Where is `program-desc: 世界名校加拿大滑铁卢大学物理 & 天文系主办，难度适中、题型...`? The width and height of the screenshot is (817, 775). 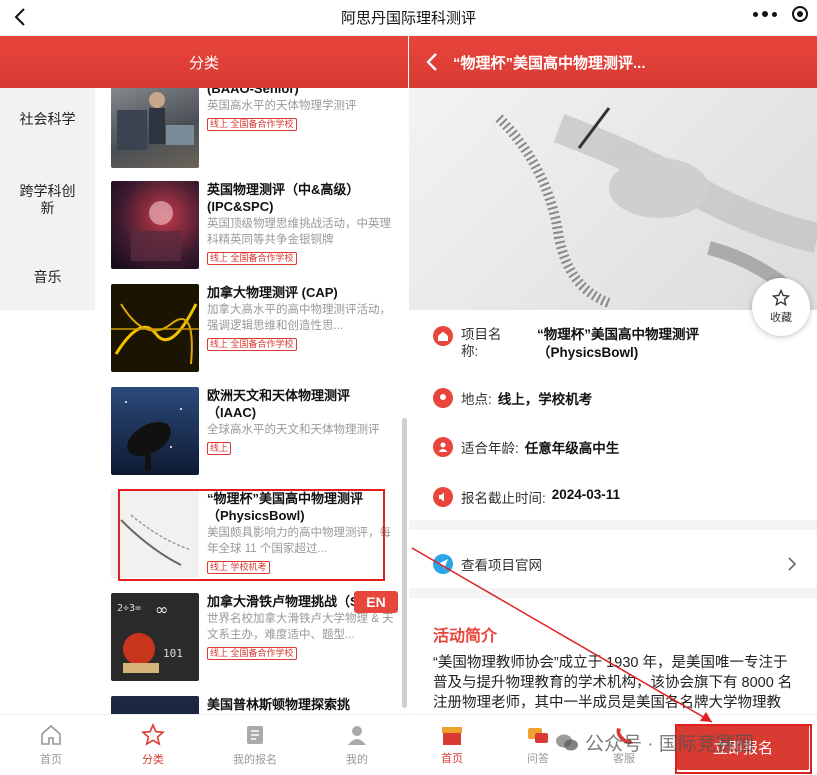 program-desc: 世界名校加拿大滑铁卢大学物理 & 天文系主办，难度适中、题型... is located at coordinates (300, 627).